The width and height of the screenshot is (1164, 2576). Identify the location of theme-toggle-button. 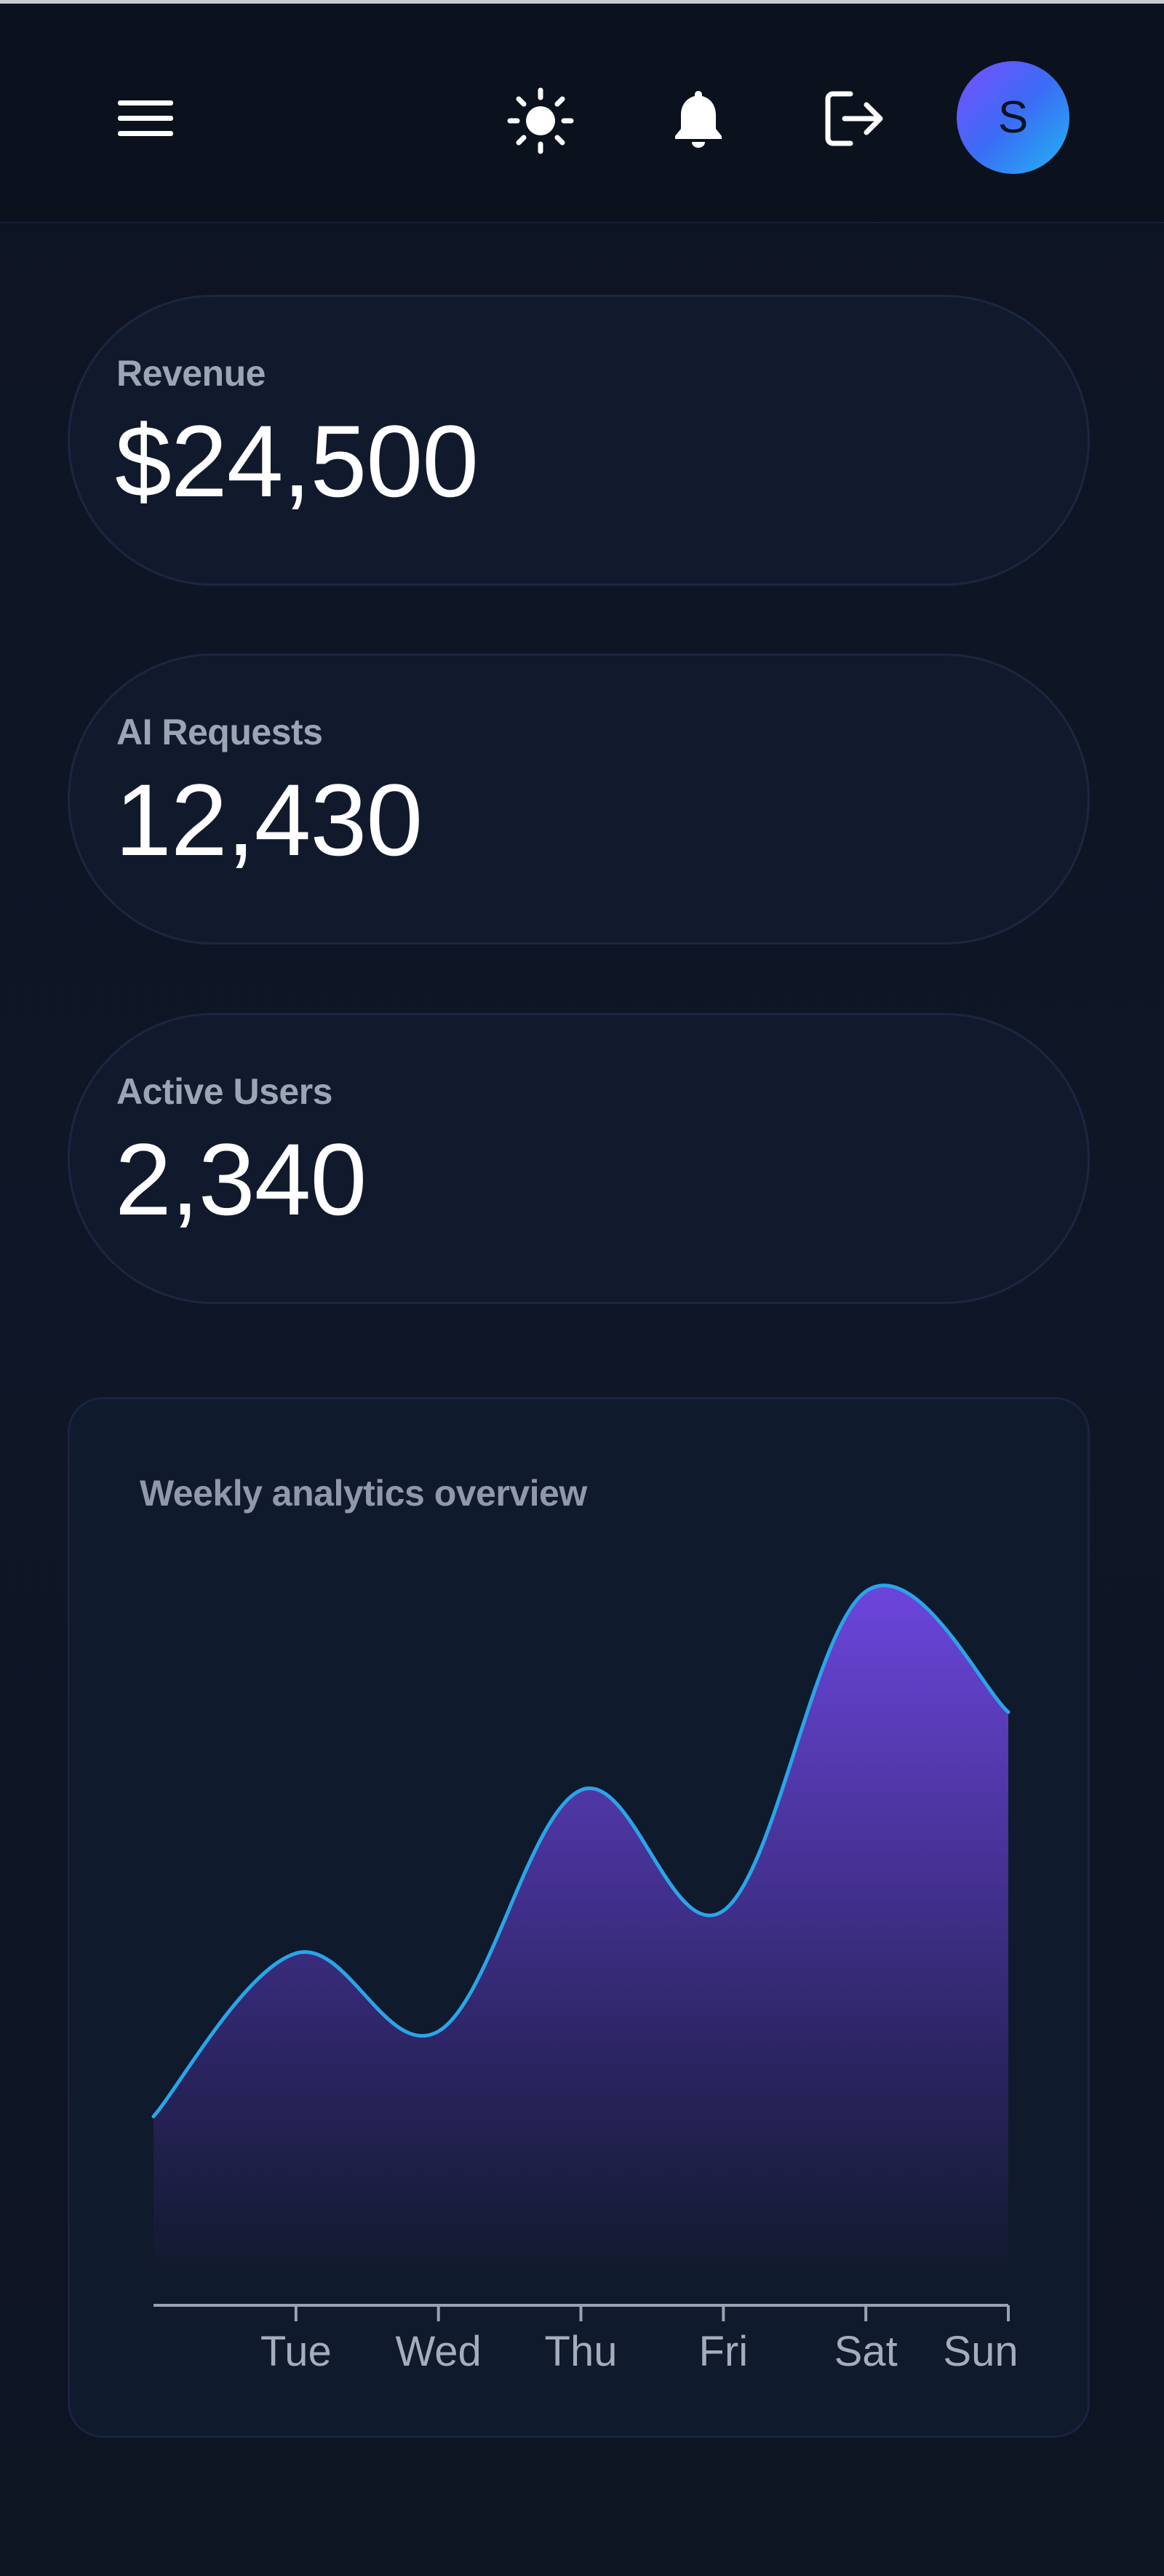
(540, 120).